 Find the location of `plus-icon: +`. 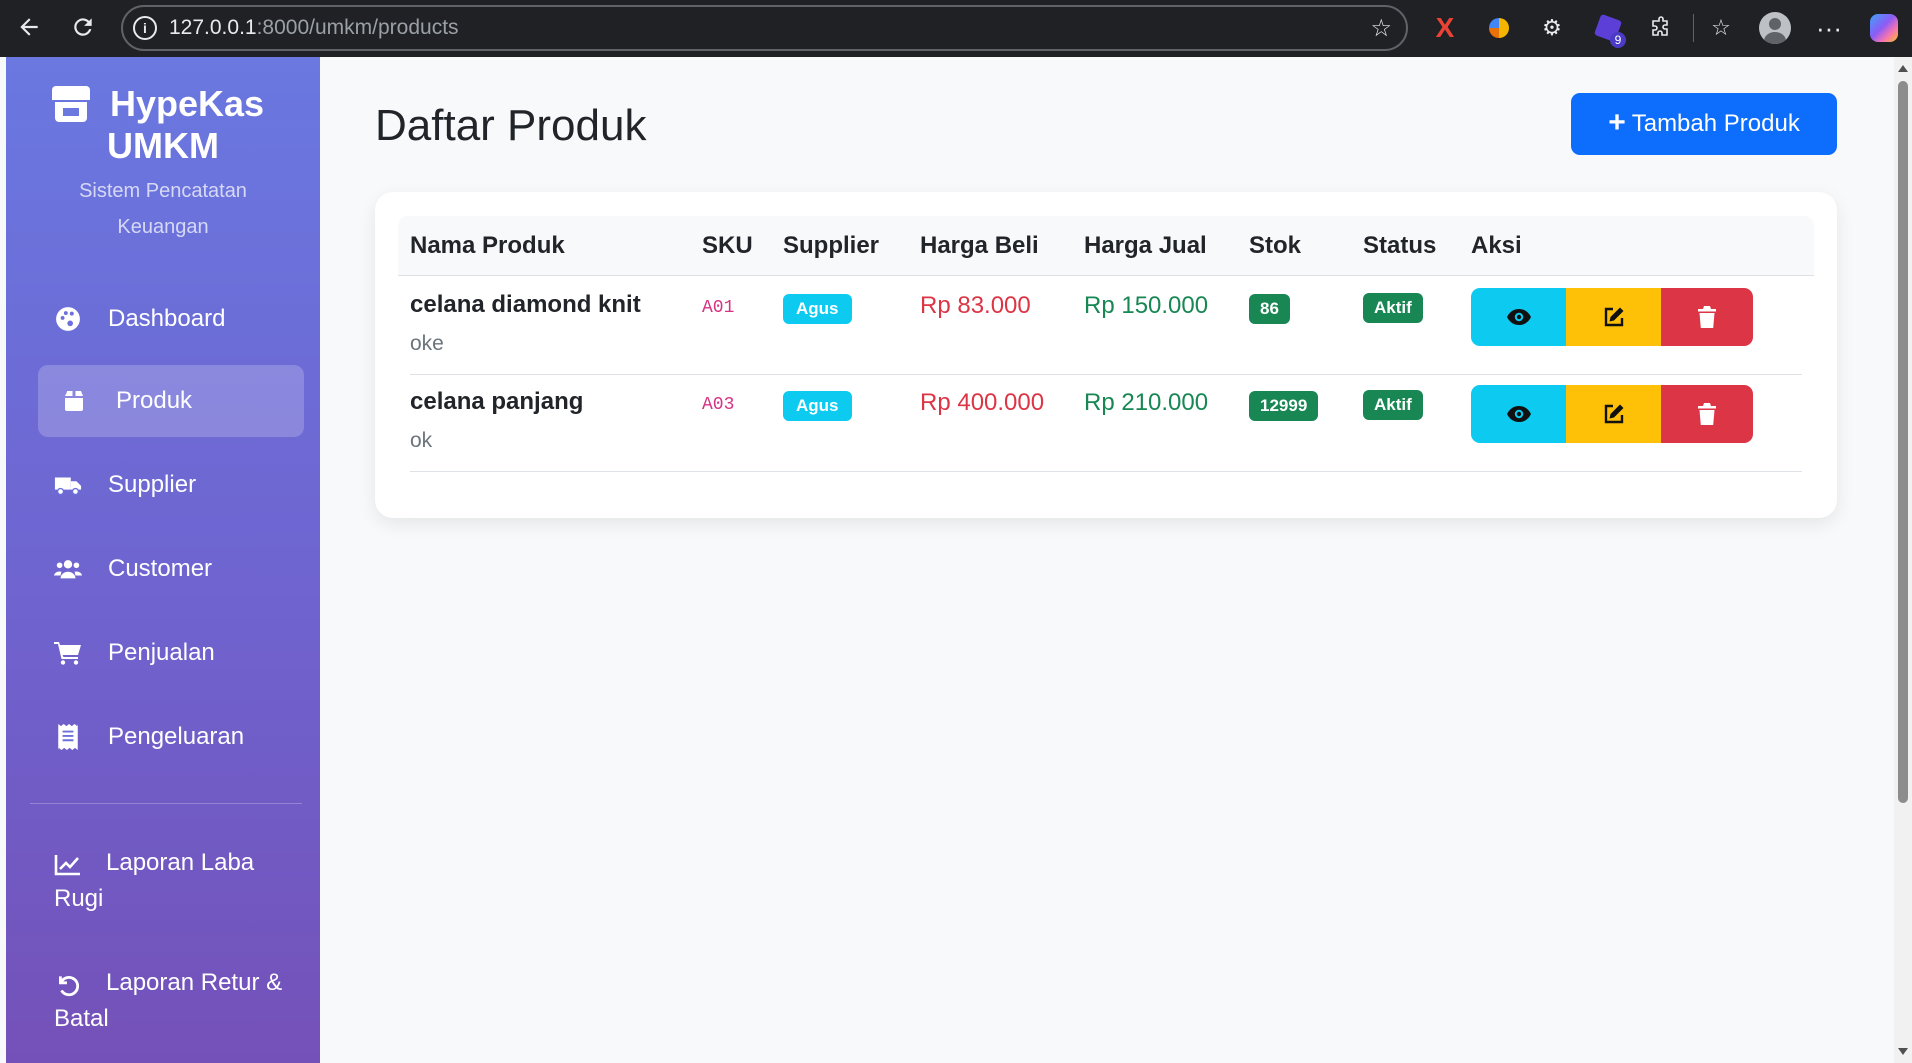

plus-icon: + is located at coordinates (1617, 122).